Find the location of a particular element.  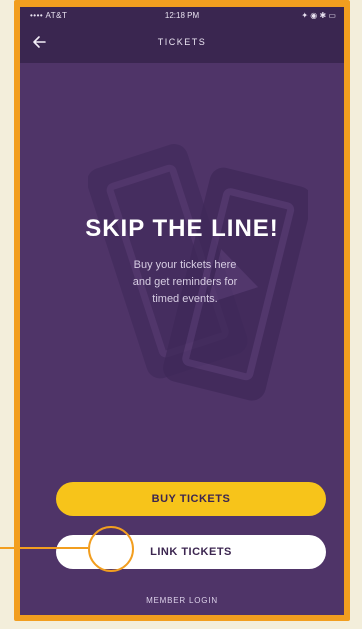

status-bar: •••• AT&T 12:18 PM ✦ ◉ ✱ ▭ is located at coordinates (182, 16).